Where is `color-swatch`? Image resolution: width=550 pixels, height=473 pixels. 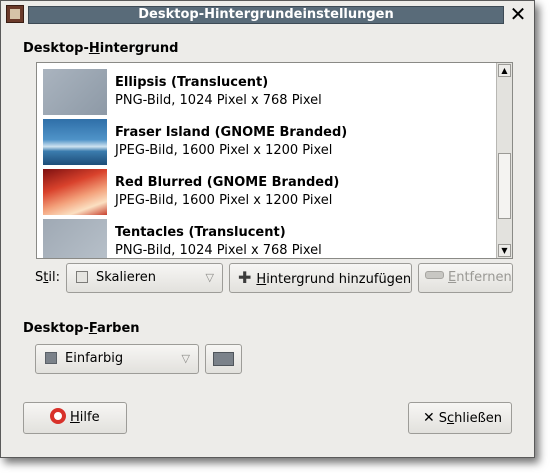 color-swatch is located at coordinates (223, 359).